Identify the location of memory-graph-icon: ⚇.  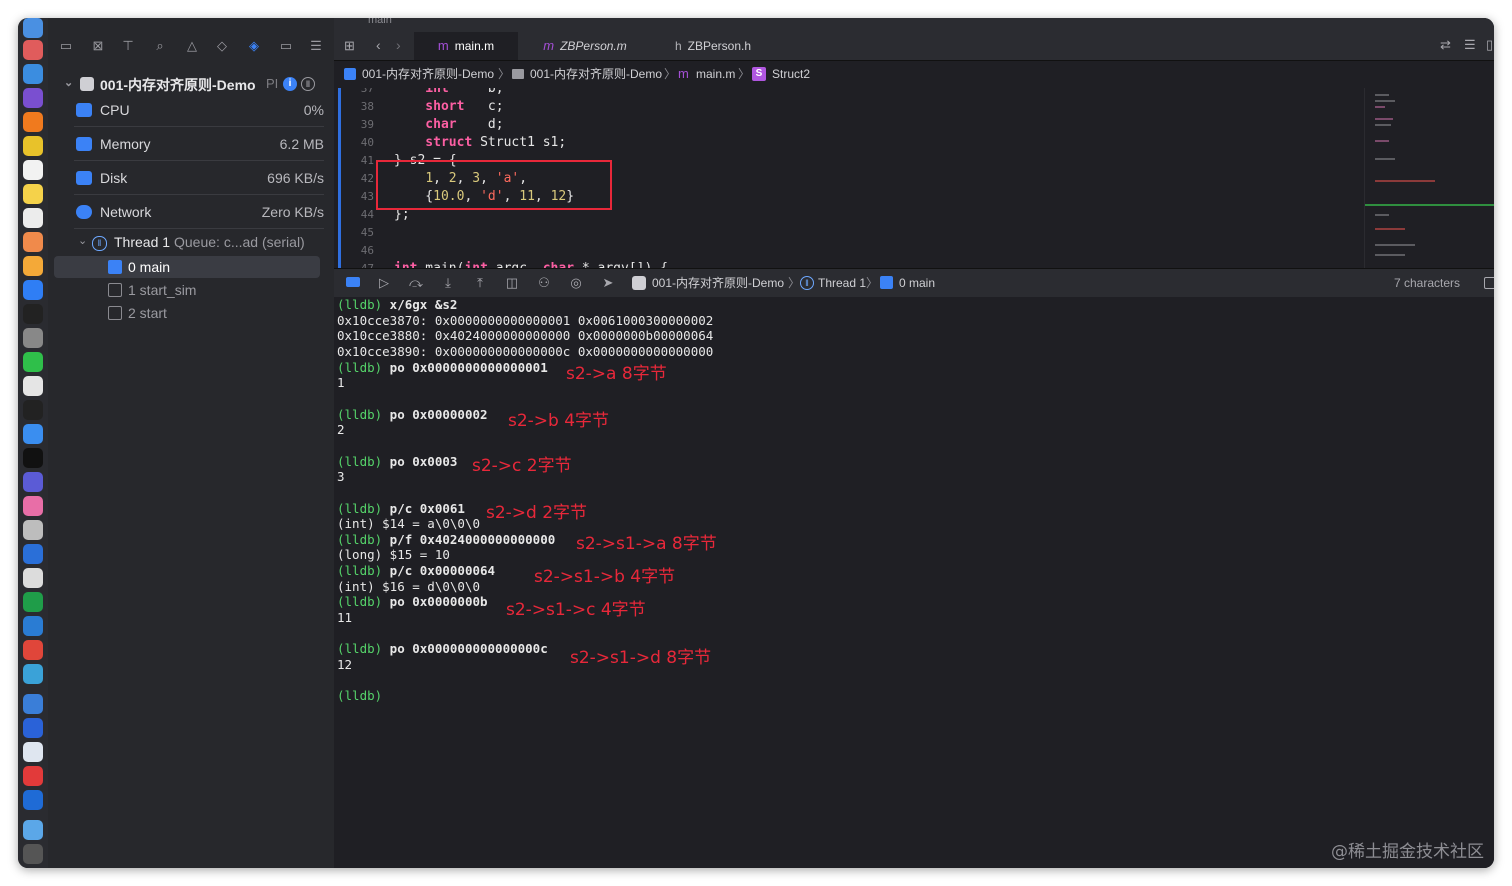
(544, 283).